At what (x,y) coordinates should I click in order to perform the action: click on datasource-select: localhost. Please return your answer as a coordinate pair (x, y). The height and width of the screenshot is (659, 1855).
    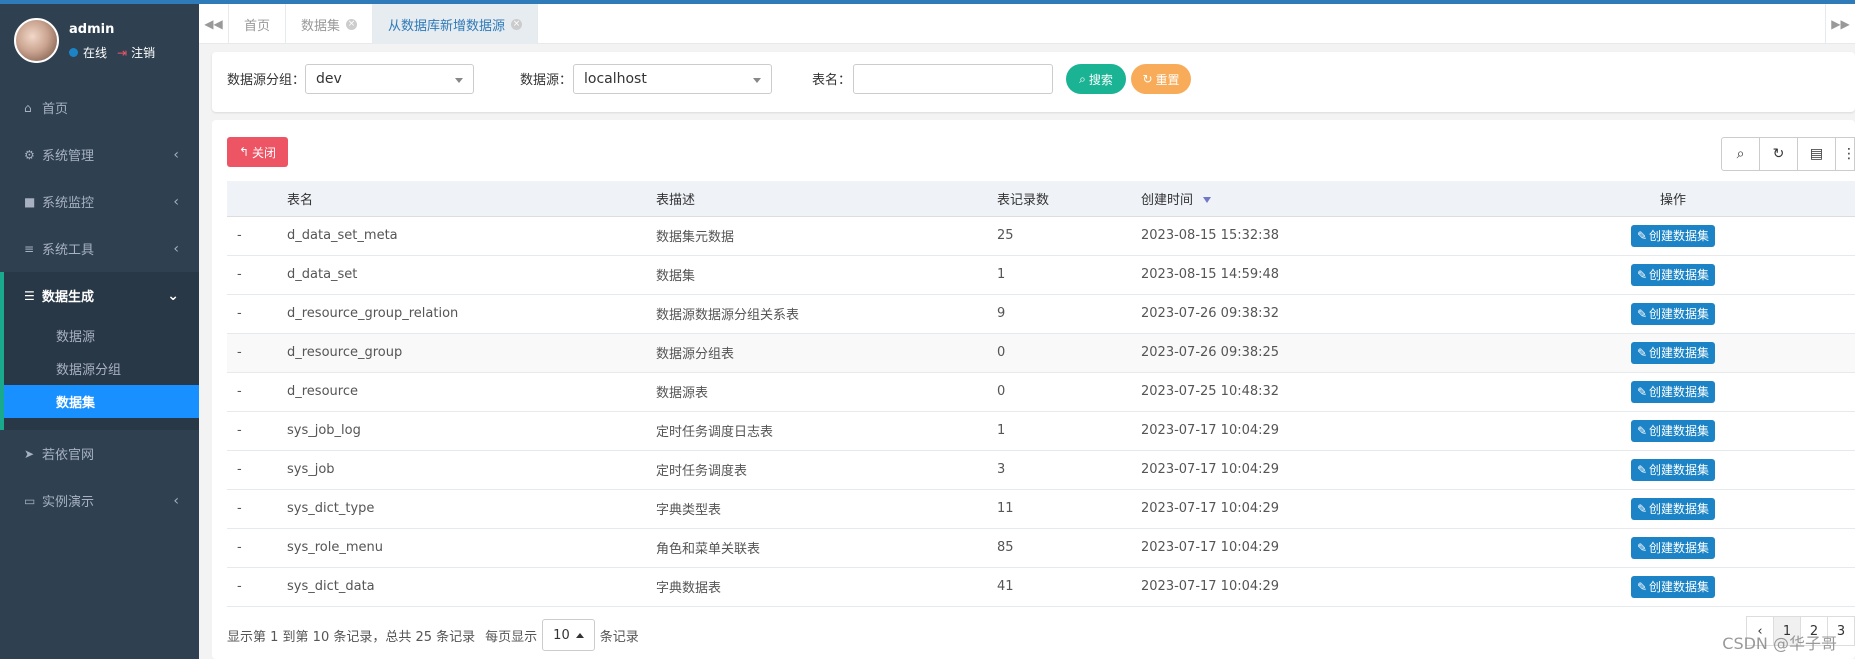
    Looking at the image, I should click on (672, 79).